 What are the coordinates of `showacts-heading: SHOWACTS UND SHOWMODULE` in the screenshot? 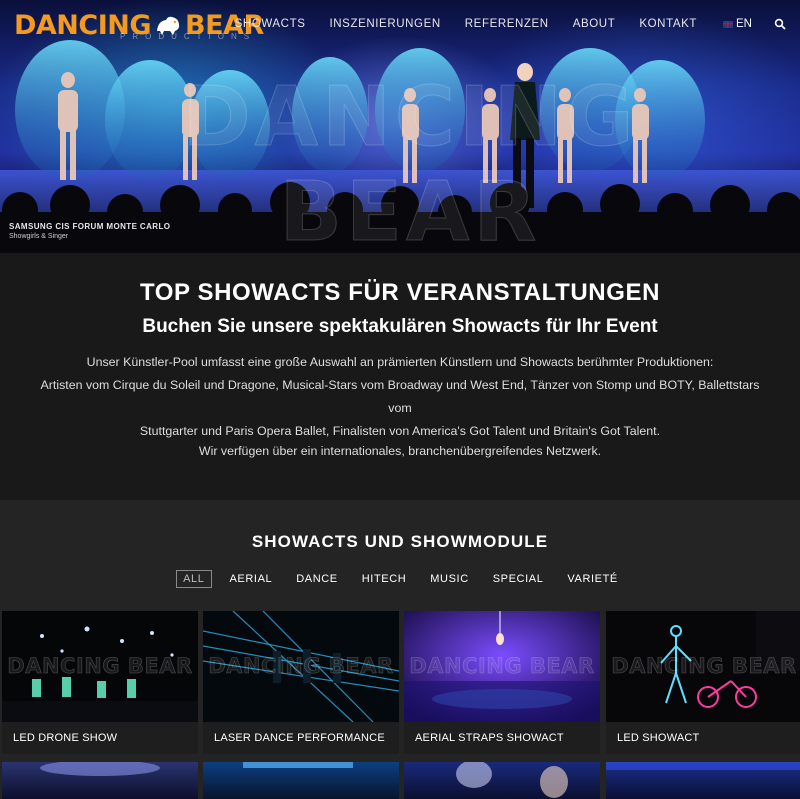 It's located at (400, 541).